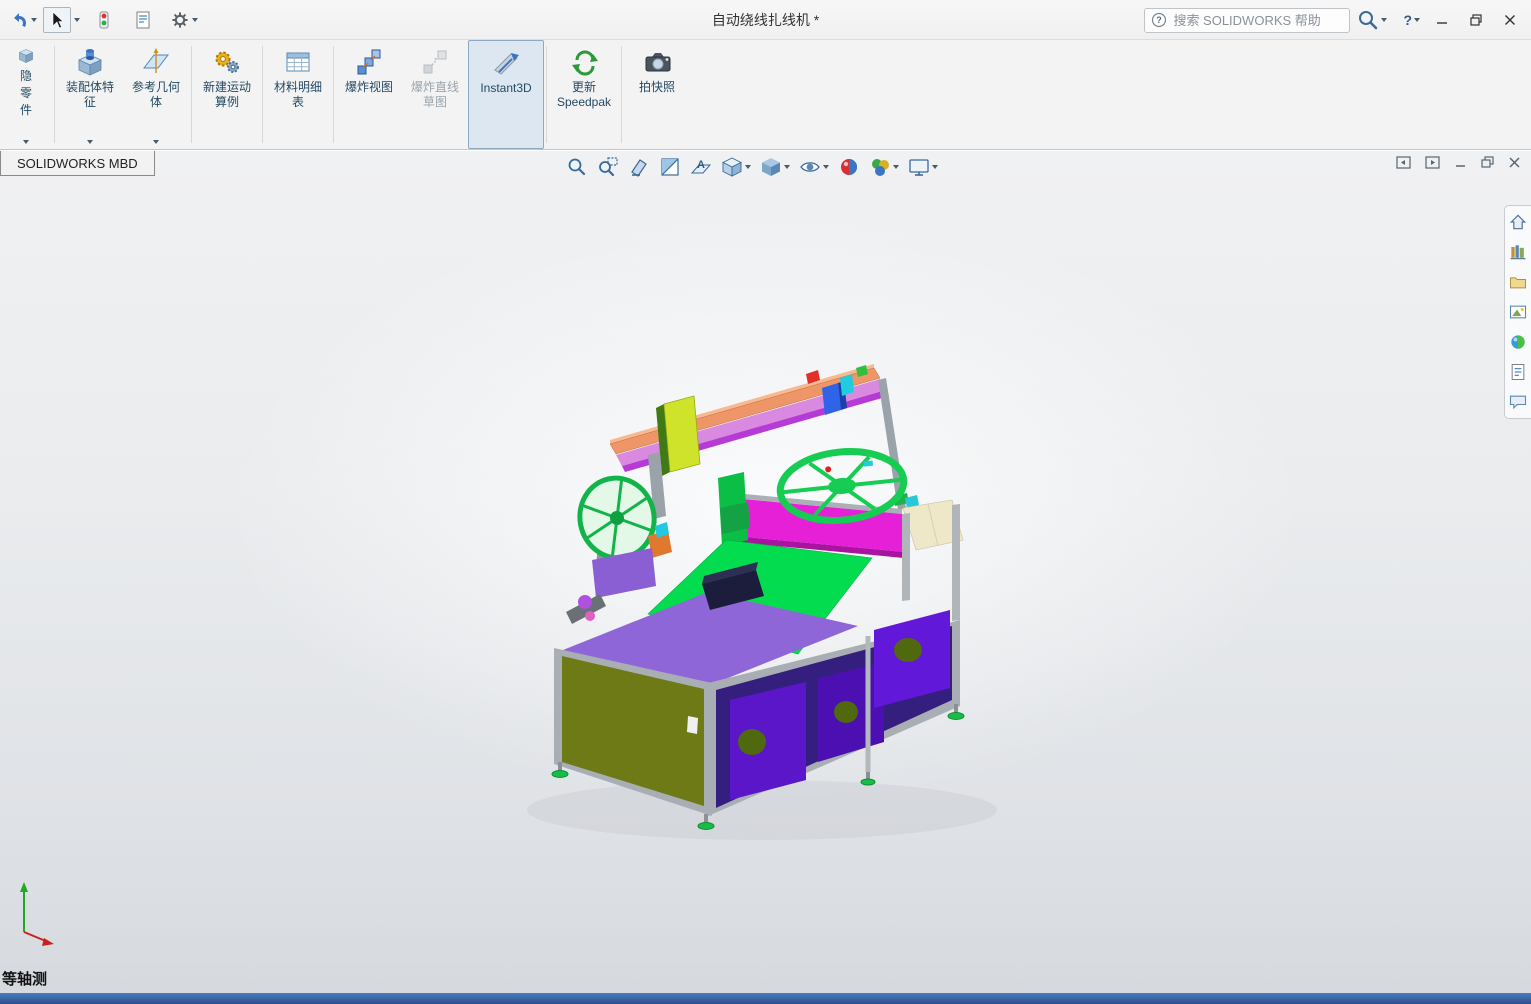 This screenshot has width=1531, height=1004. I want to click on previous-view-button, so click(639, 167).